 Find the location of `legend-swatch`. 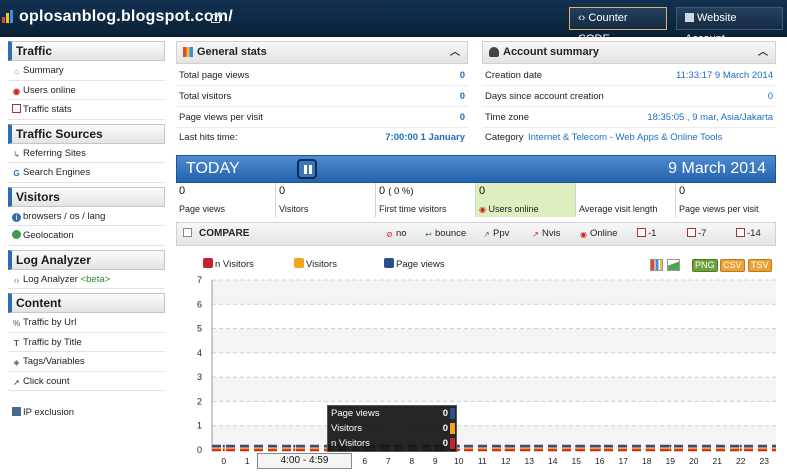

legend-swatch is located at coordinates (208, 263).